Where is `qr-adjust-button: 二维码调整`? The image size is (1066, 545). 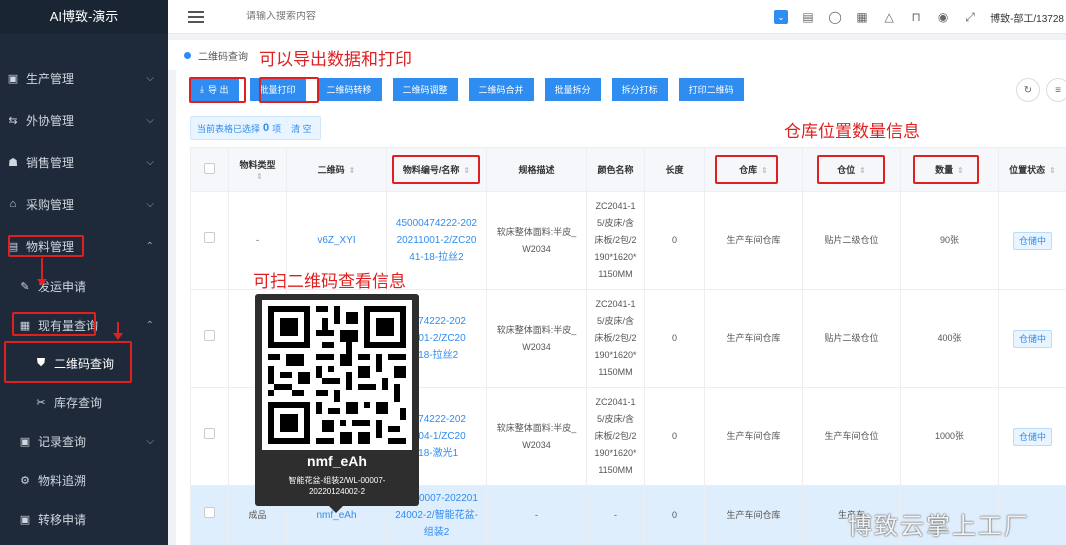 qr-adjust-button: 二维码调整 is located at coordinates (425, 89).